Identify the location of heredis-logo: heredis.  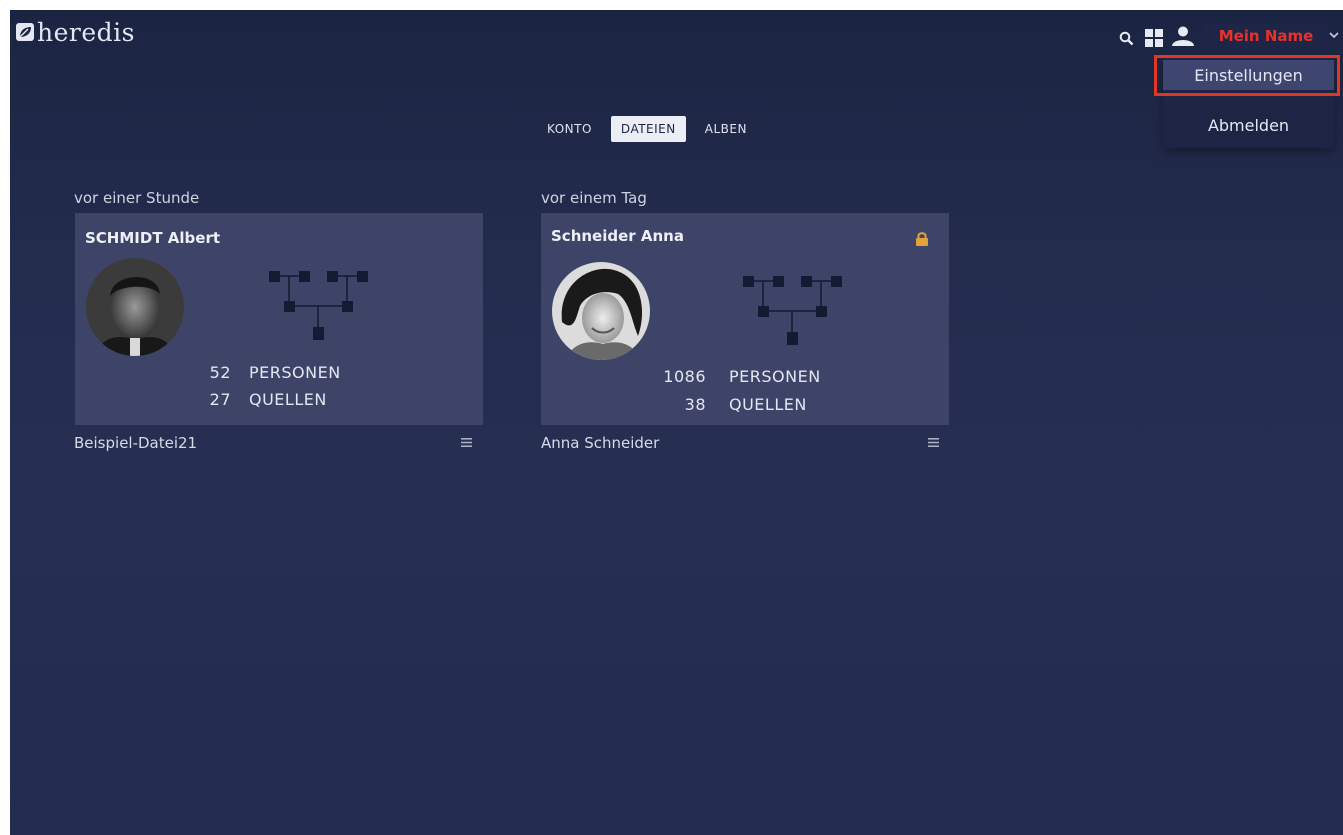
(75, 32).